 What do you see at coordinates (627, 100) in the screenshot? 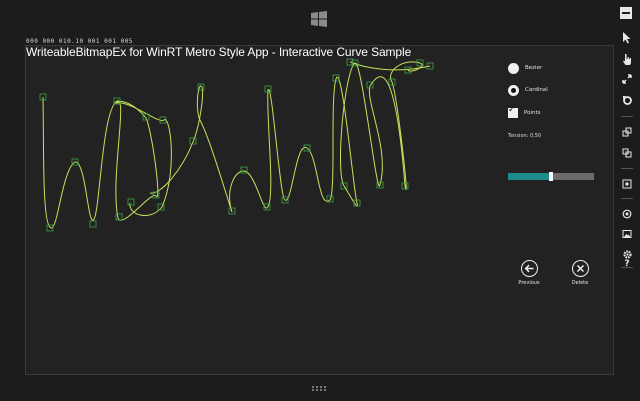
I see `rotate-icon` at bounding box center [627, 100].